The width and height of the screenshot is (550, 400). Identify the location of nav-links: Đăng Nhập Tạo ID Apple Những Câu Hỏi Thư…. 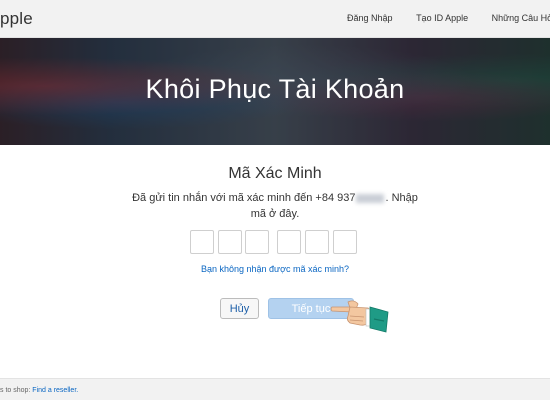
(440, 19).